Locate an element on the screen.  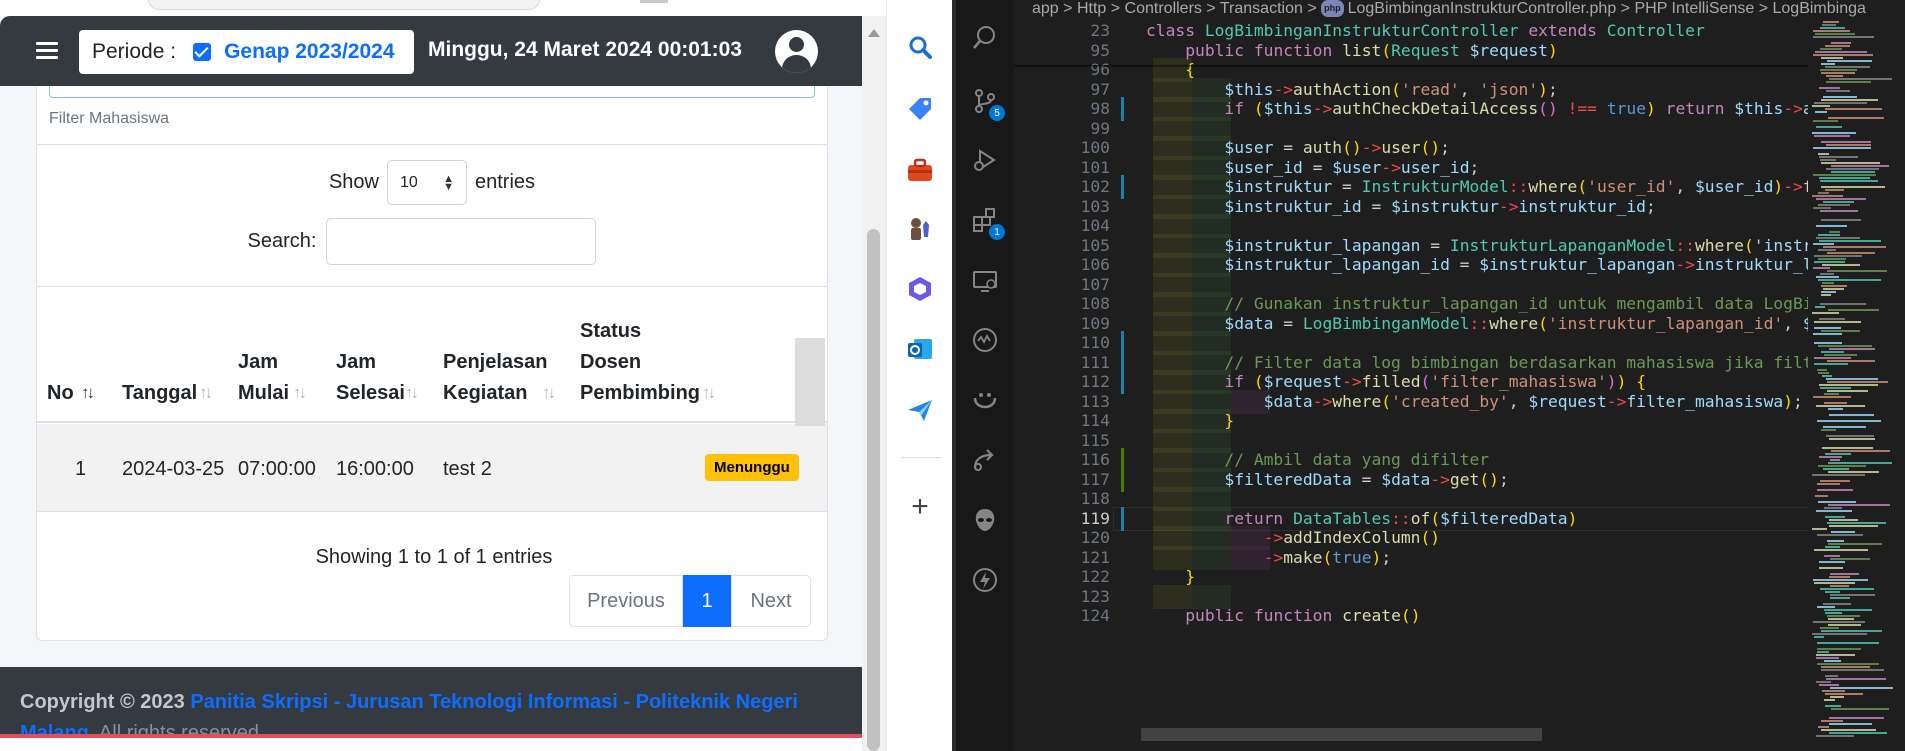
remote-explorer-icon is located at coordinates (985, 281).